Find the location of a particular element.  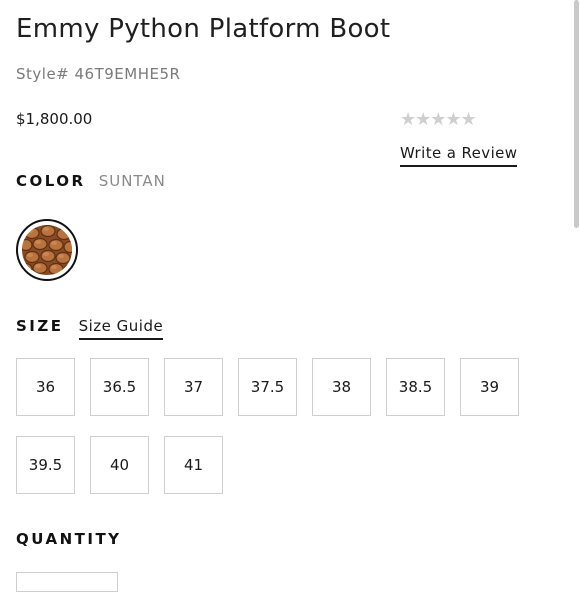

size-option-39: 39 is located at coordinates (489, 387).